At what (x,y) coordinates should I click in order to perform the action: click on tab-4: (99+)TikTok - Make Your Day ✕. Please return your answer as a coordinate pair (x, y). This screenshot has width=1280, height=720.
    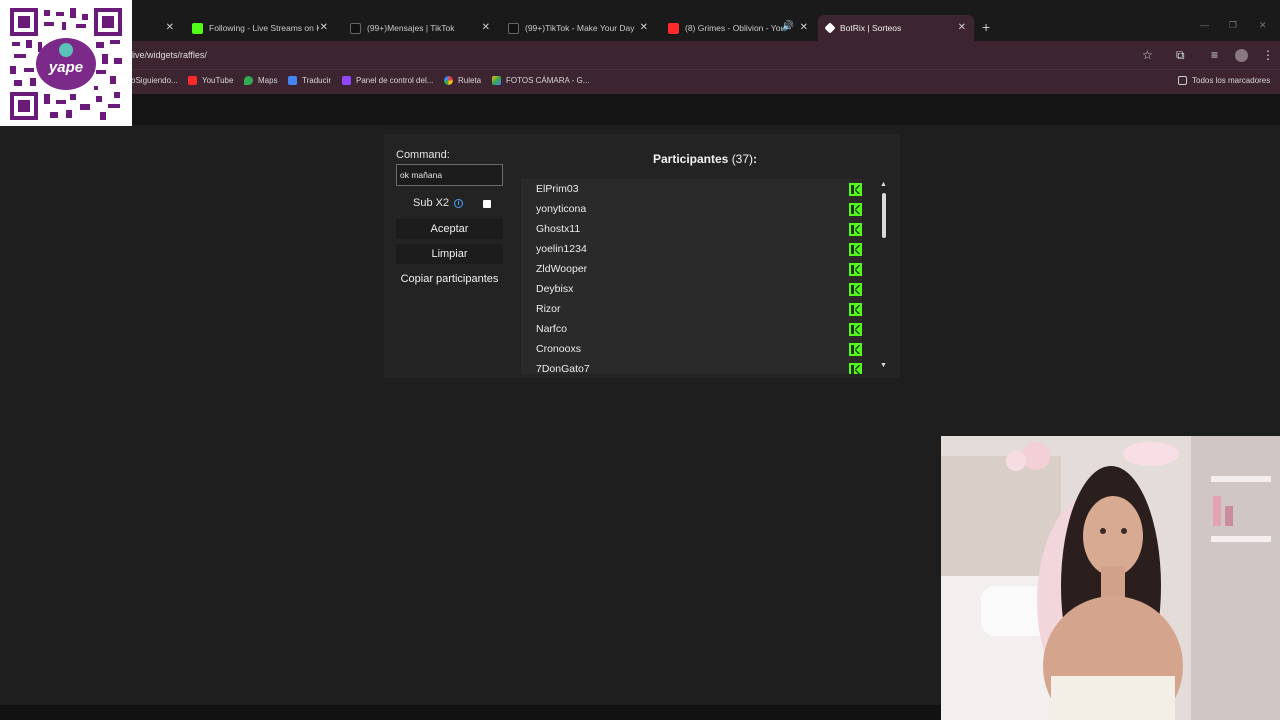
    Looking at the image, I should click on (578, 28).